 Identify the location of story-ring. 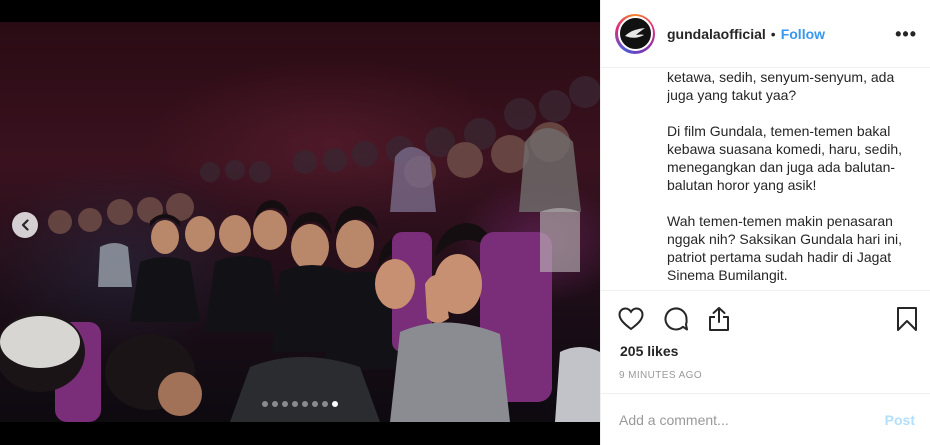
(635, 33).